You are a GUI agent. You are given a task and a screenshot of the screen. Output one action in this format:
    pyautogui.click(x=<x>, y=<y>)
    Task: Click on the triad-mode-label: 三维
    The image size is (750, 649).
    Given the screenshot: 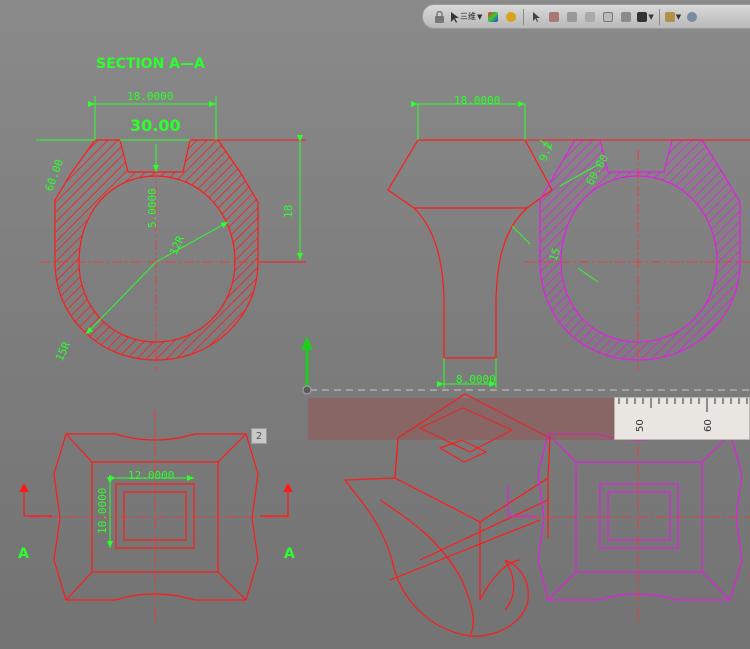 What is the action you would take?
    pyautogui.click(x=468, y=16)
    